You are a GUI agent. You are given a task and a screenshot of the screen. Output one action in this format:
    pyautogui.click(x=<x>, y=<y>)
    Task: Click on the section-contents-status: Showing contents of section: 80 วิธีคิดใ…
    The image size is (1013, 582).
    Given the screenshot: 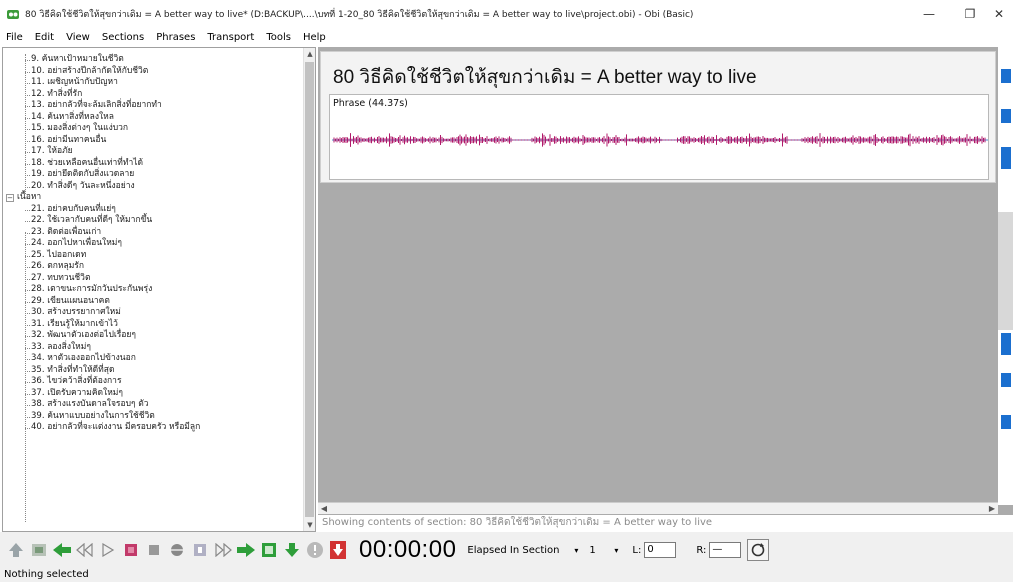 What is the action you would take?
    pyautogui.click(x=665, y=523)
    